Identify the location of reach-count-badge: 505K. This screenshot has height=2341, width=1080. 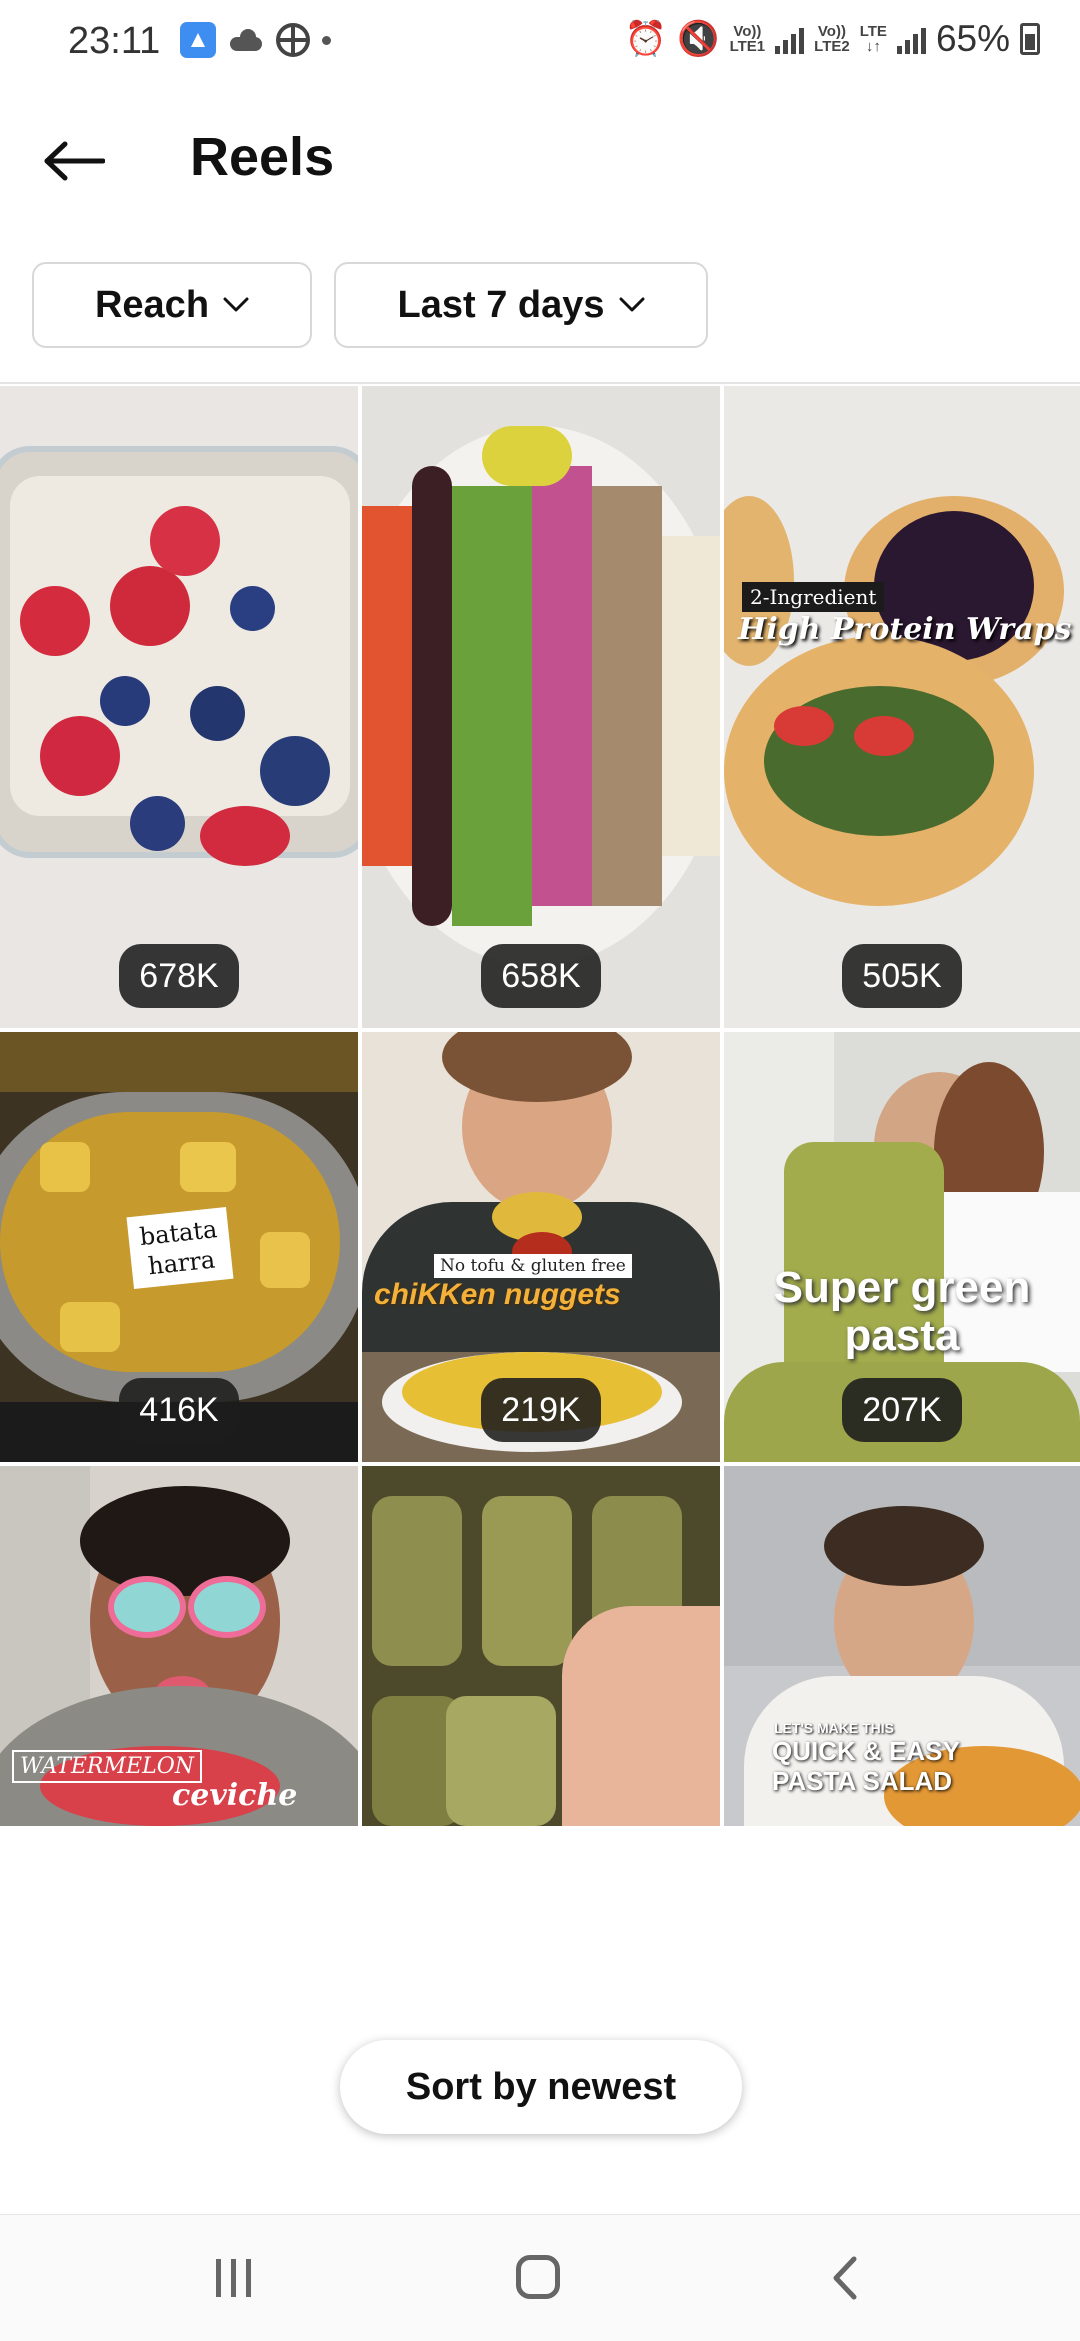
(902, 976).